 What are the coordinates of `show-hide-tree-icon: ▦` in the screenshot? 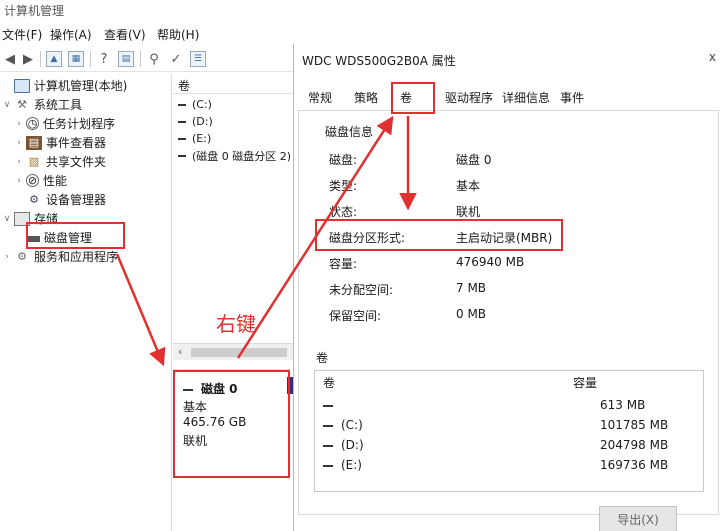 It's located at (76, 59).